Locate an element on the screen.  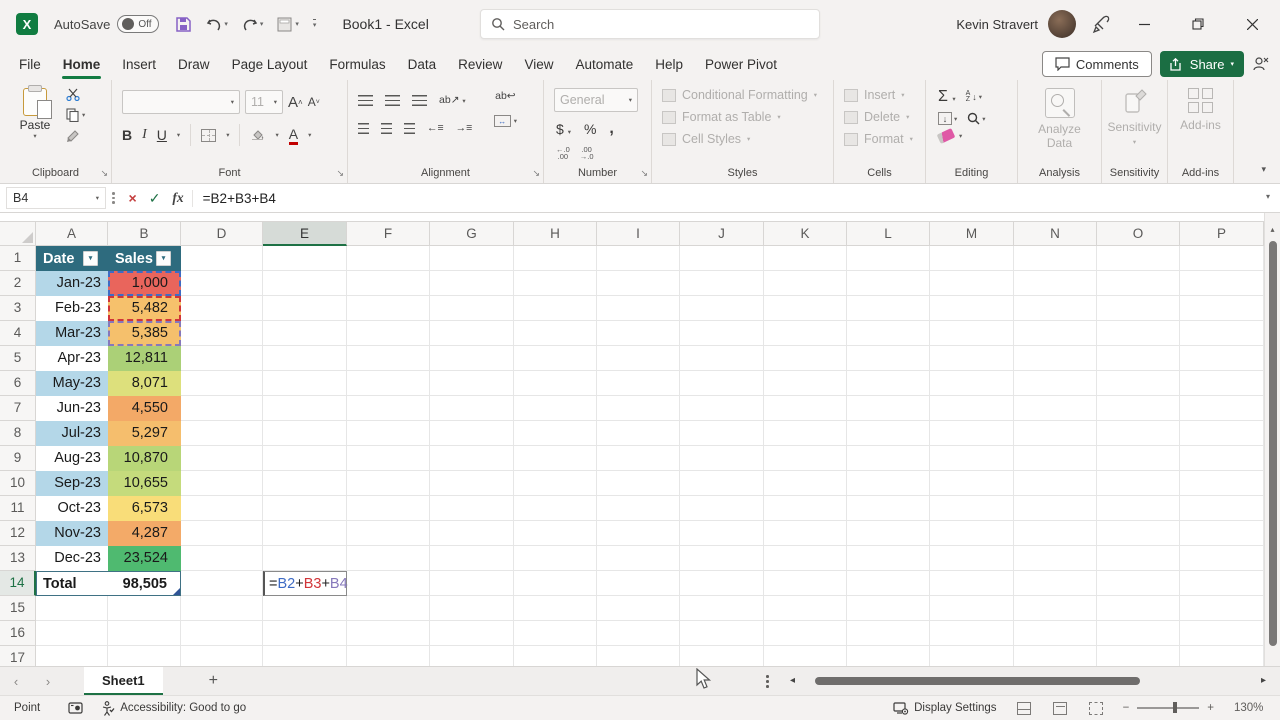
cell-H12 is located at coordinates (555, 533).